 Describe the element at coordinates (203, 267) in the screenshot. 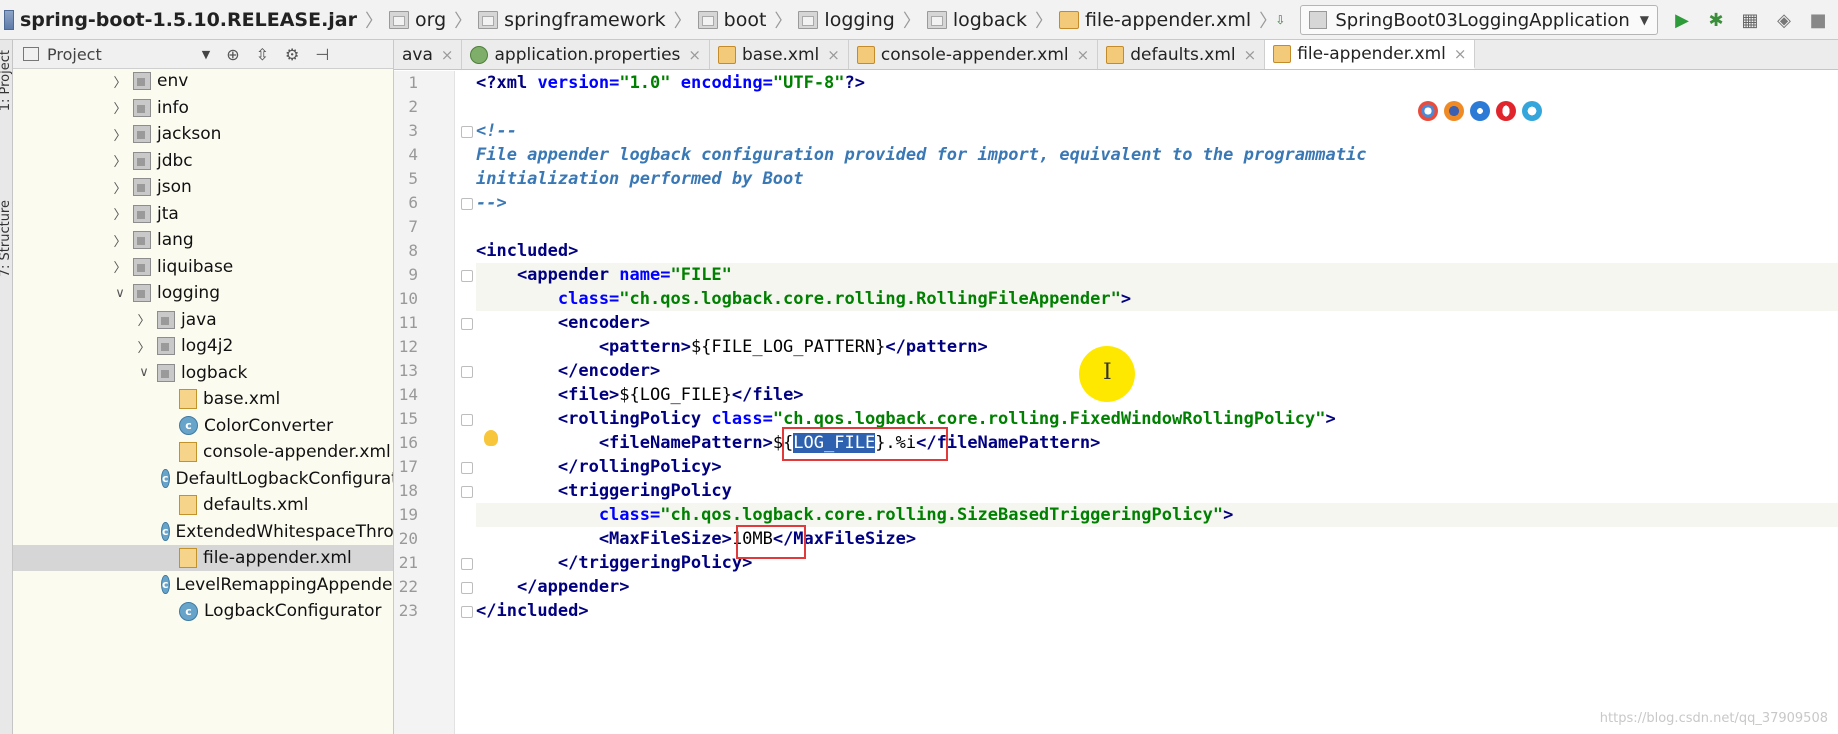

I see `tree-item: 〉 liquibase` at that location.